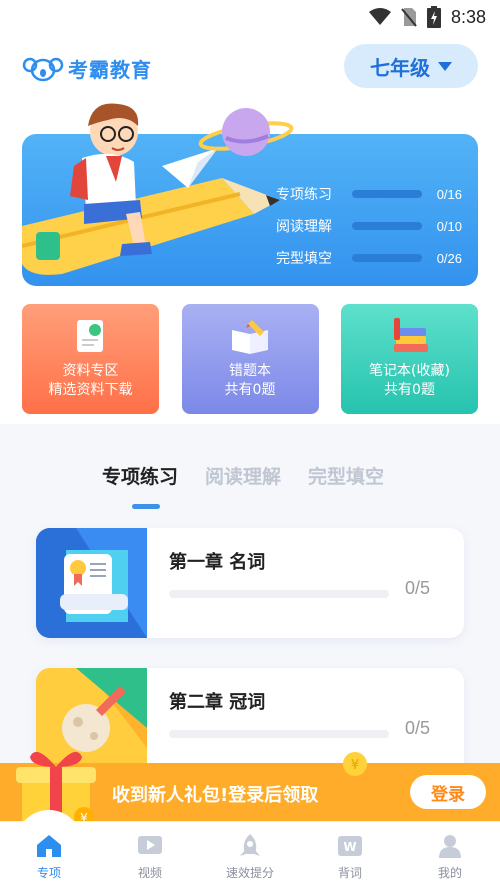  I want to click on gift-message: 收到新人礼包!登录后领取, so click(215, 795).